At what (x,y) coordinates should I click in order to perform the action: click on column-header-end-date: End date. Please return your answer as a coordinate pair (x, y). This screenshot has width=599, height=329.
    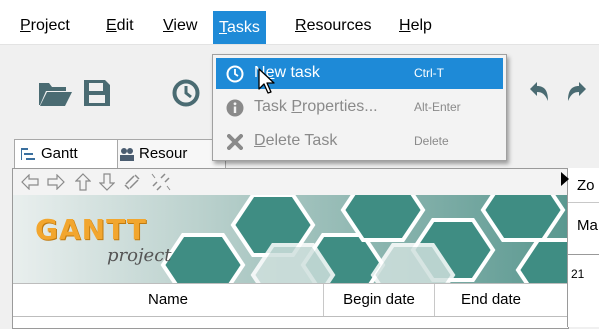
    Looking at the image, I should click on (490, 300).